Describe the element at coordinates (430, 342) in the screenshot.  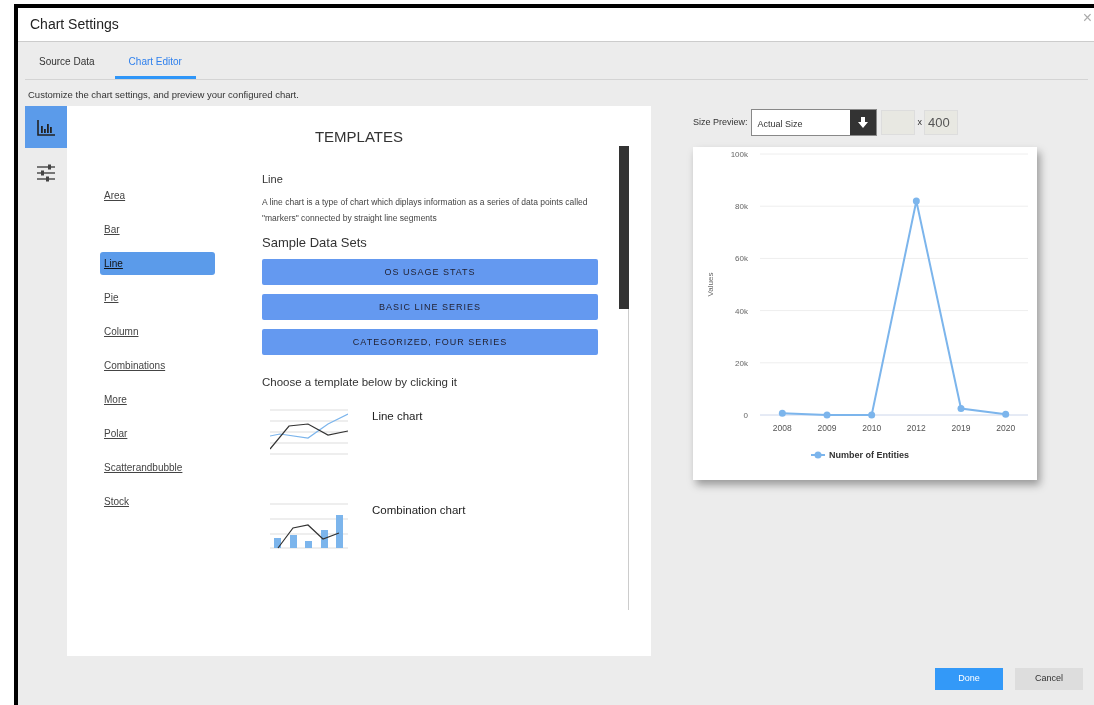
I see `sample-data-button: CATEGORIZED, FOUR SERIES` at that location.